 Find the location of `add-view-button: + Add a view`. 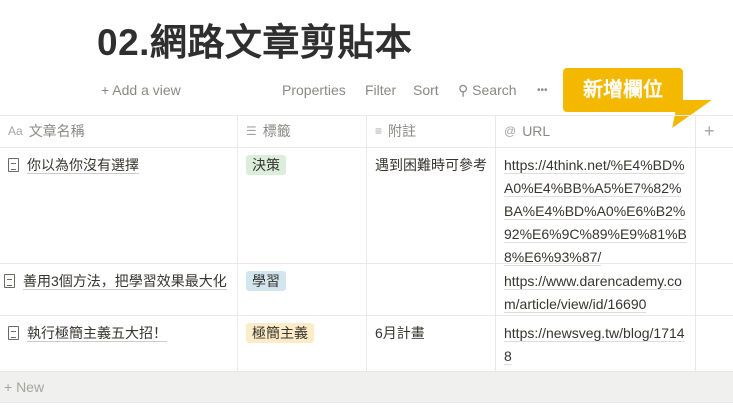

add-view-button: + Add a view is located at coordinates (141, 90).